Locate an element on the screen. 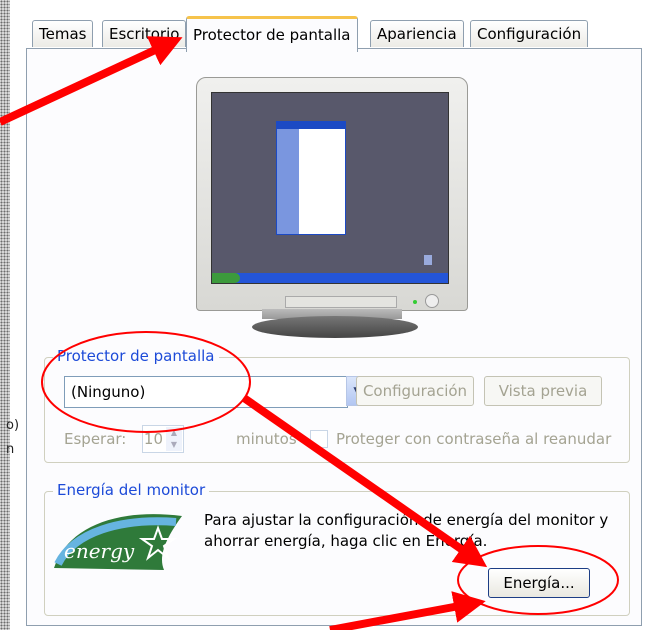  recycle-bin-icon is located at coordinates (428, 260).